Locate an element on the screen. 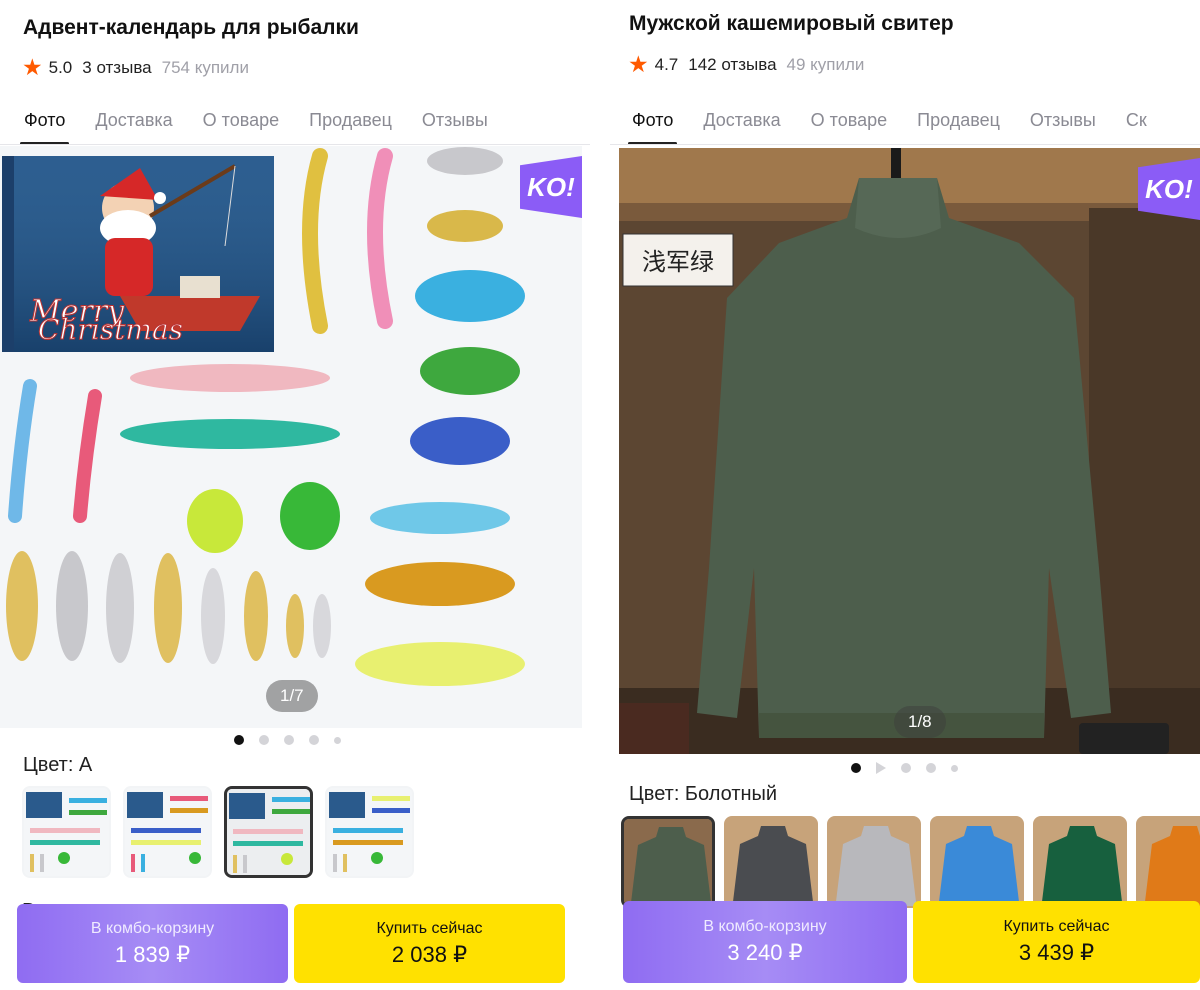  photo-caption: 浅军绿 is located at coordinates (678, 262).